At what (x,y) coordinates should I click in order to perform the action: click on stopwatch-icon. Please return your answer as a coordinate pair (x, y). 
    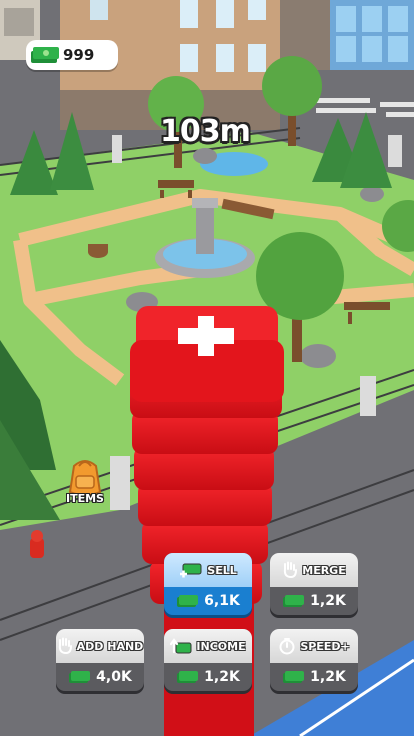
    Looking at the image, I should click on (287, 646).